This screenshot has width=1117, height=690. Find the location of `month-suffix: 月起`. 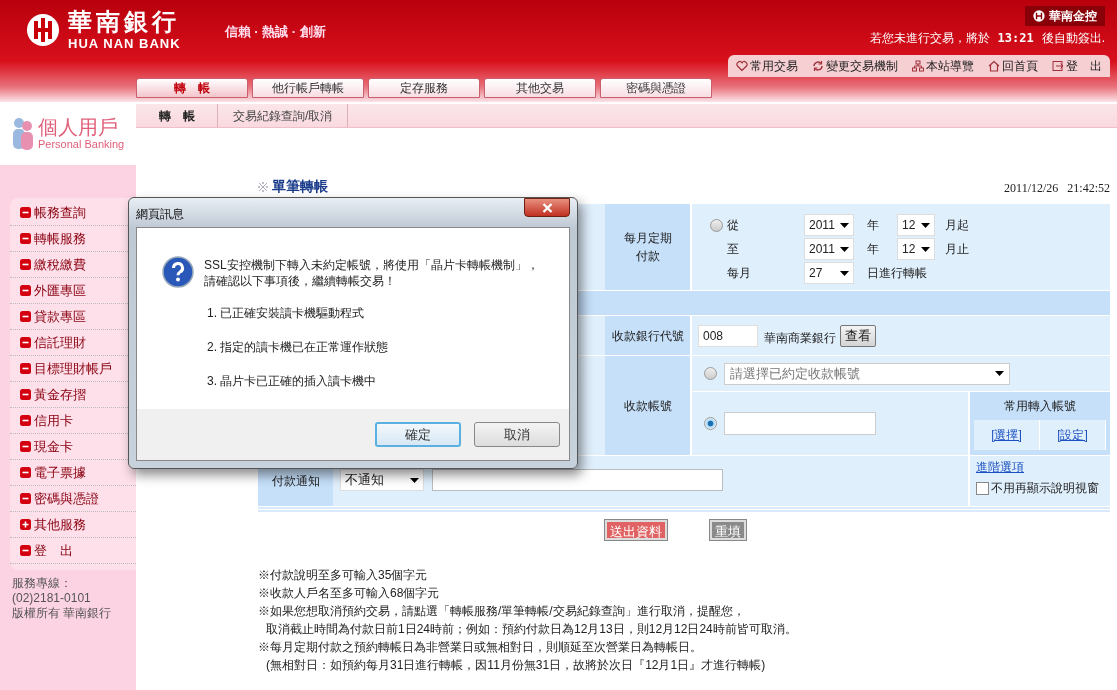

month-suffix: 月起 is located at coordinates (957, 225).